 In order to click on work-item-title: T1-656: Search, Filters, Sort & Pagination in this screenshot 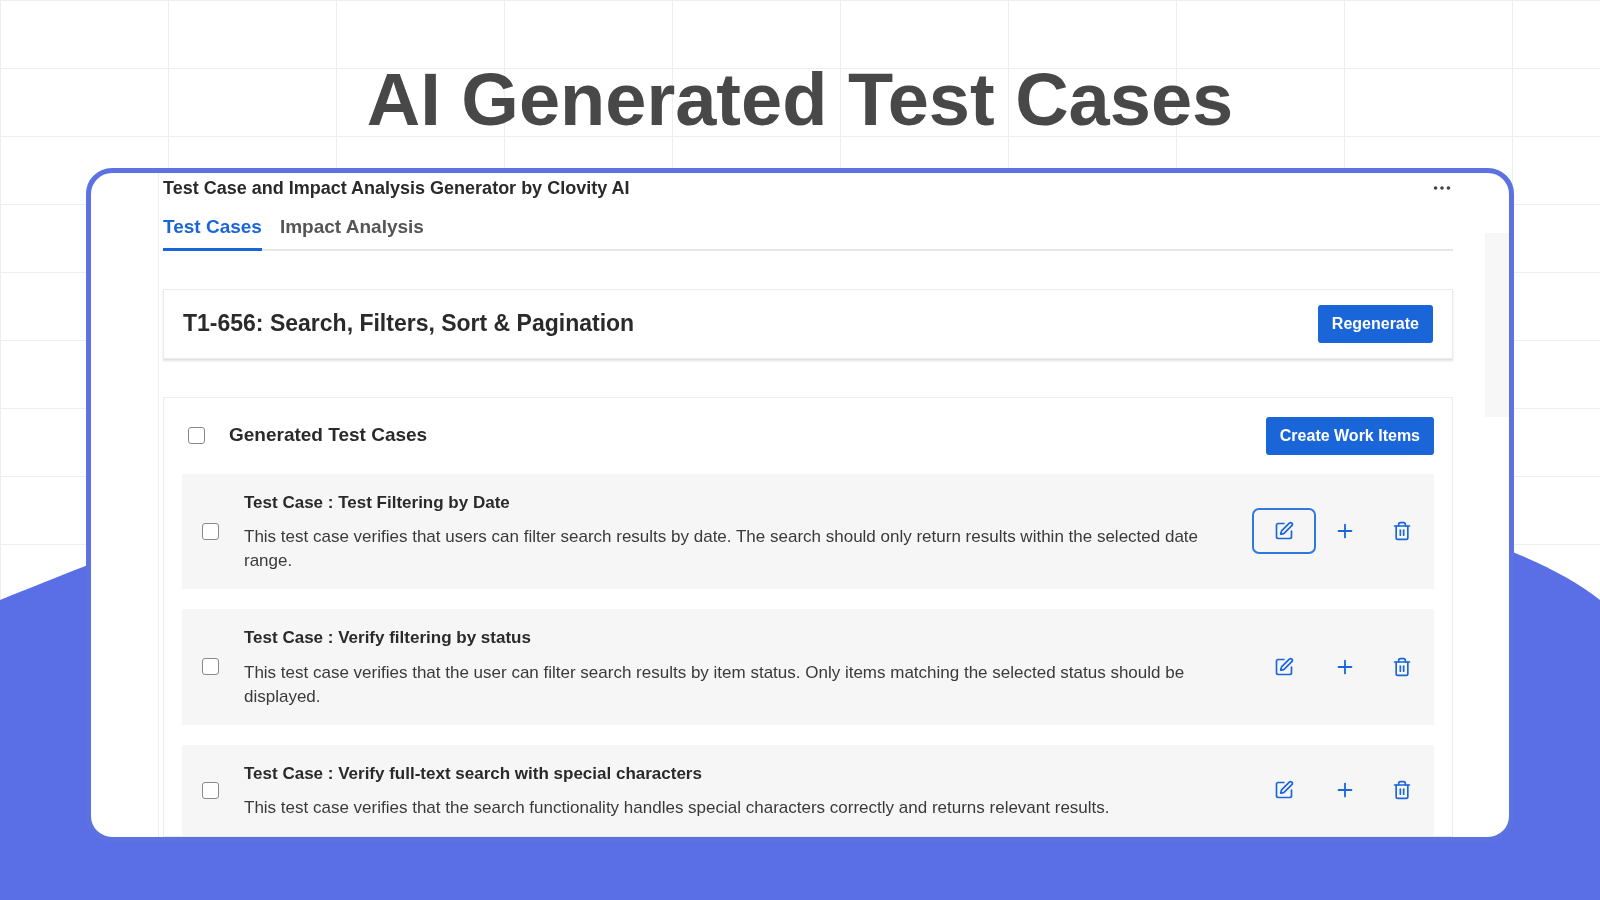, I will do `click(409, 324)`.